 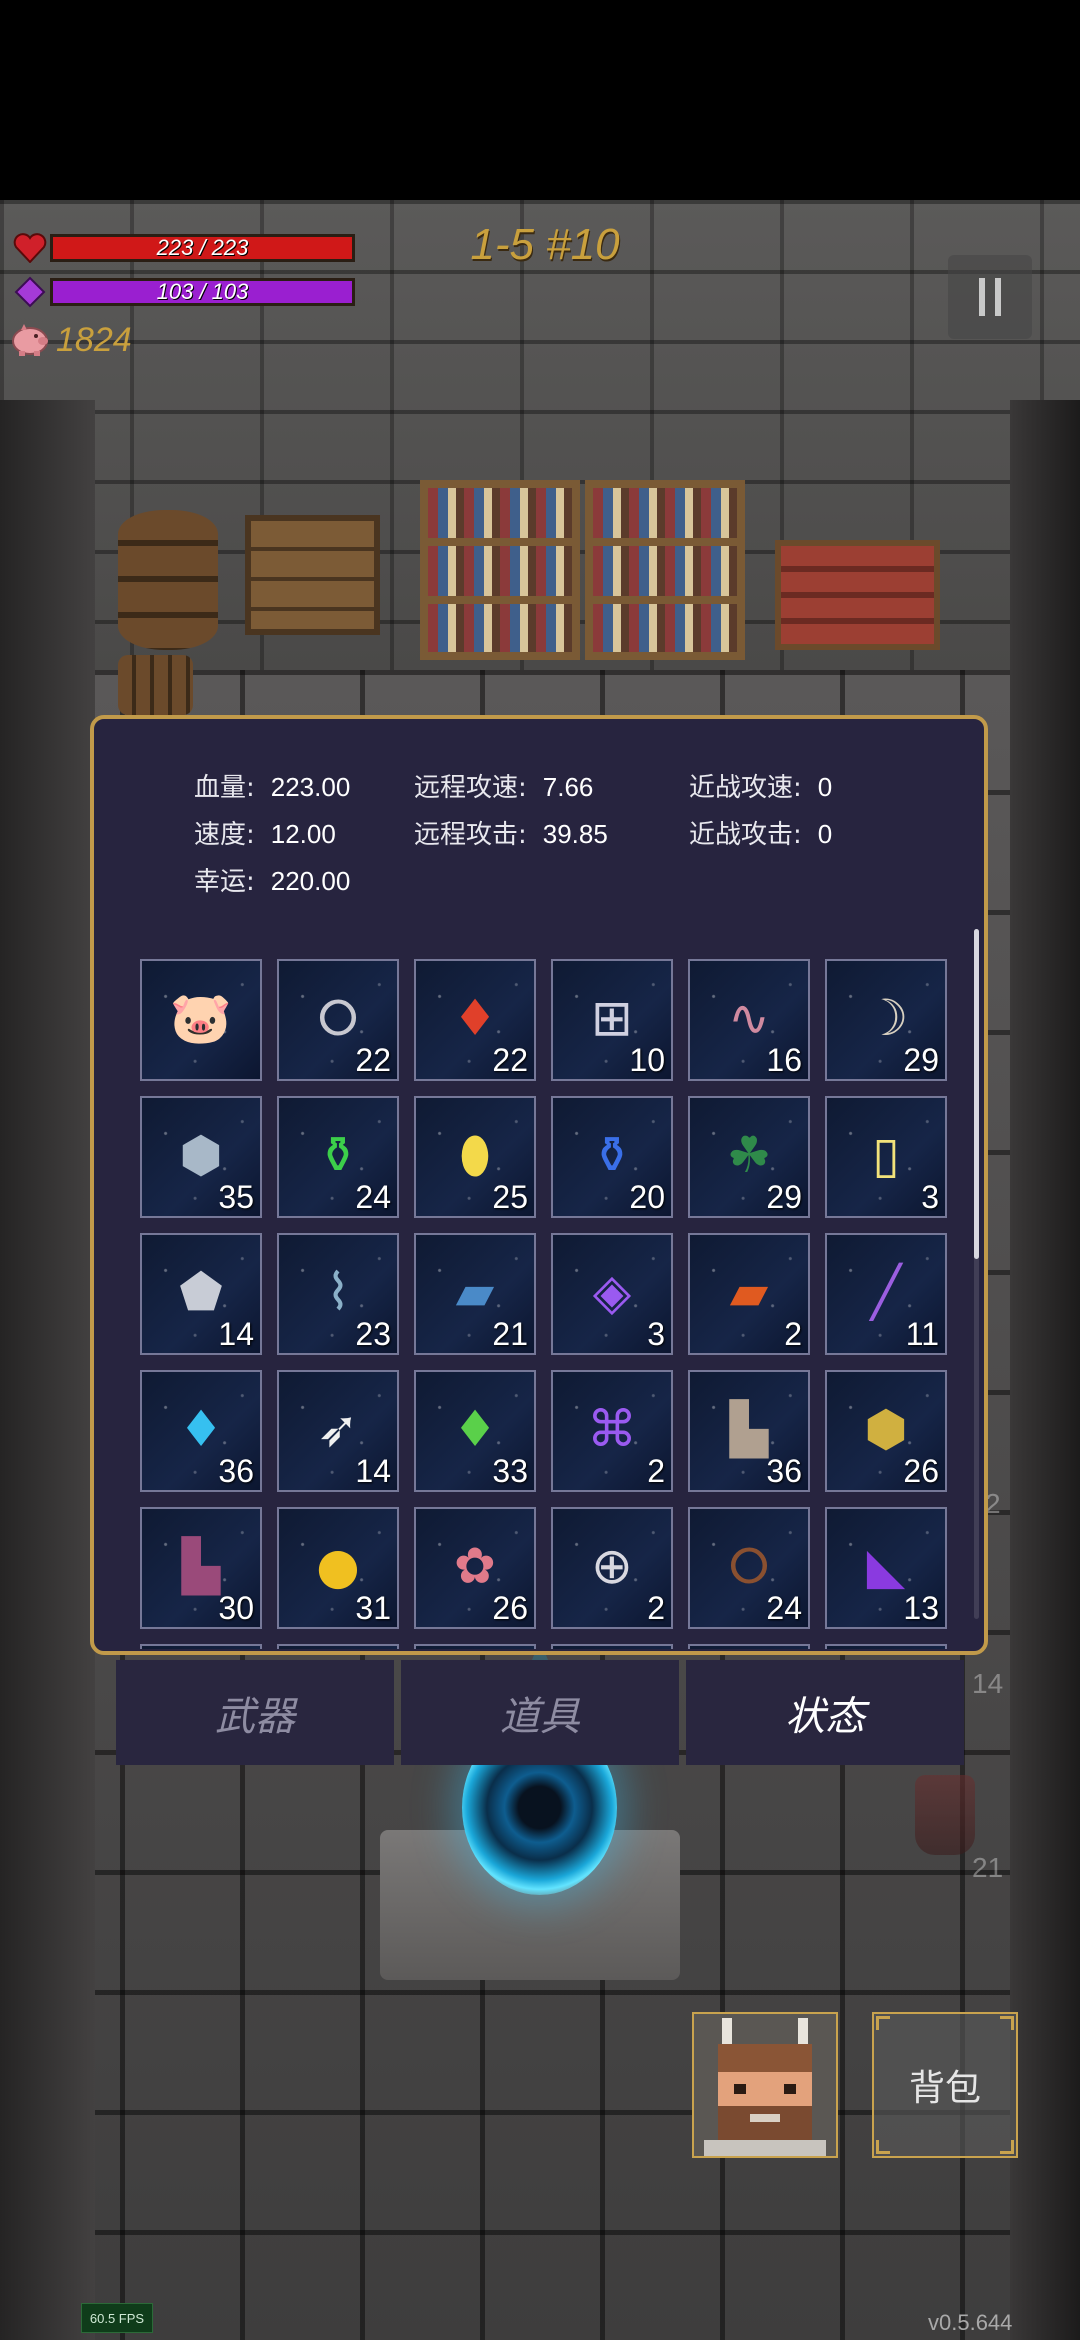 I want to click on mana-bar: 103 / 103, so click(x=182, y=292).